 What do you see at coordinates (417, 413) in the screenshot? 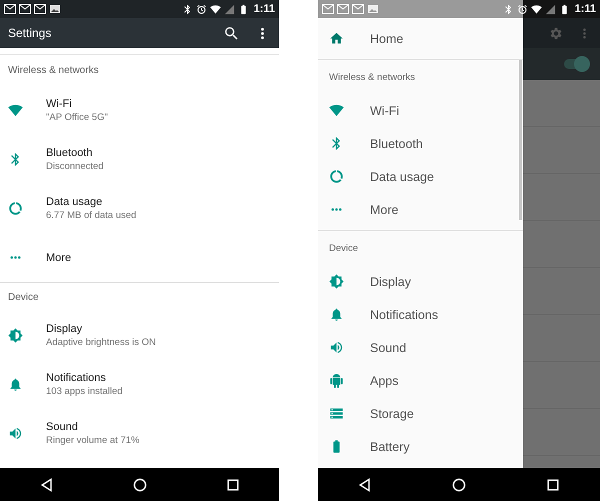
I see `drawer-item: Storage` at bounding box center [417, 413].